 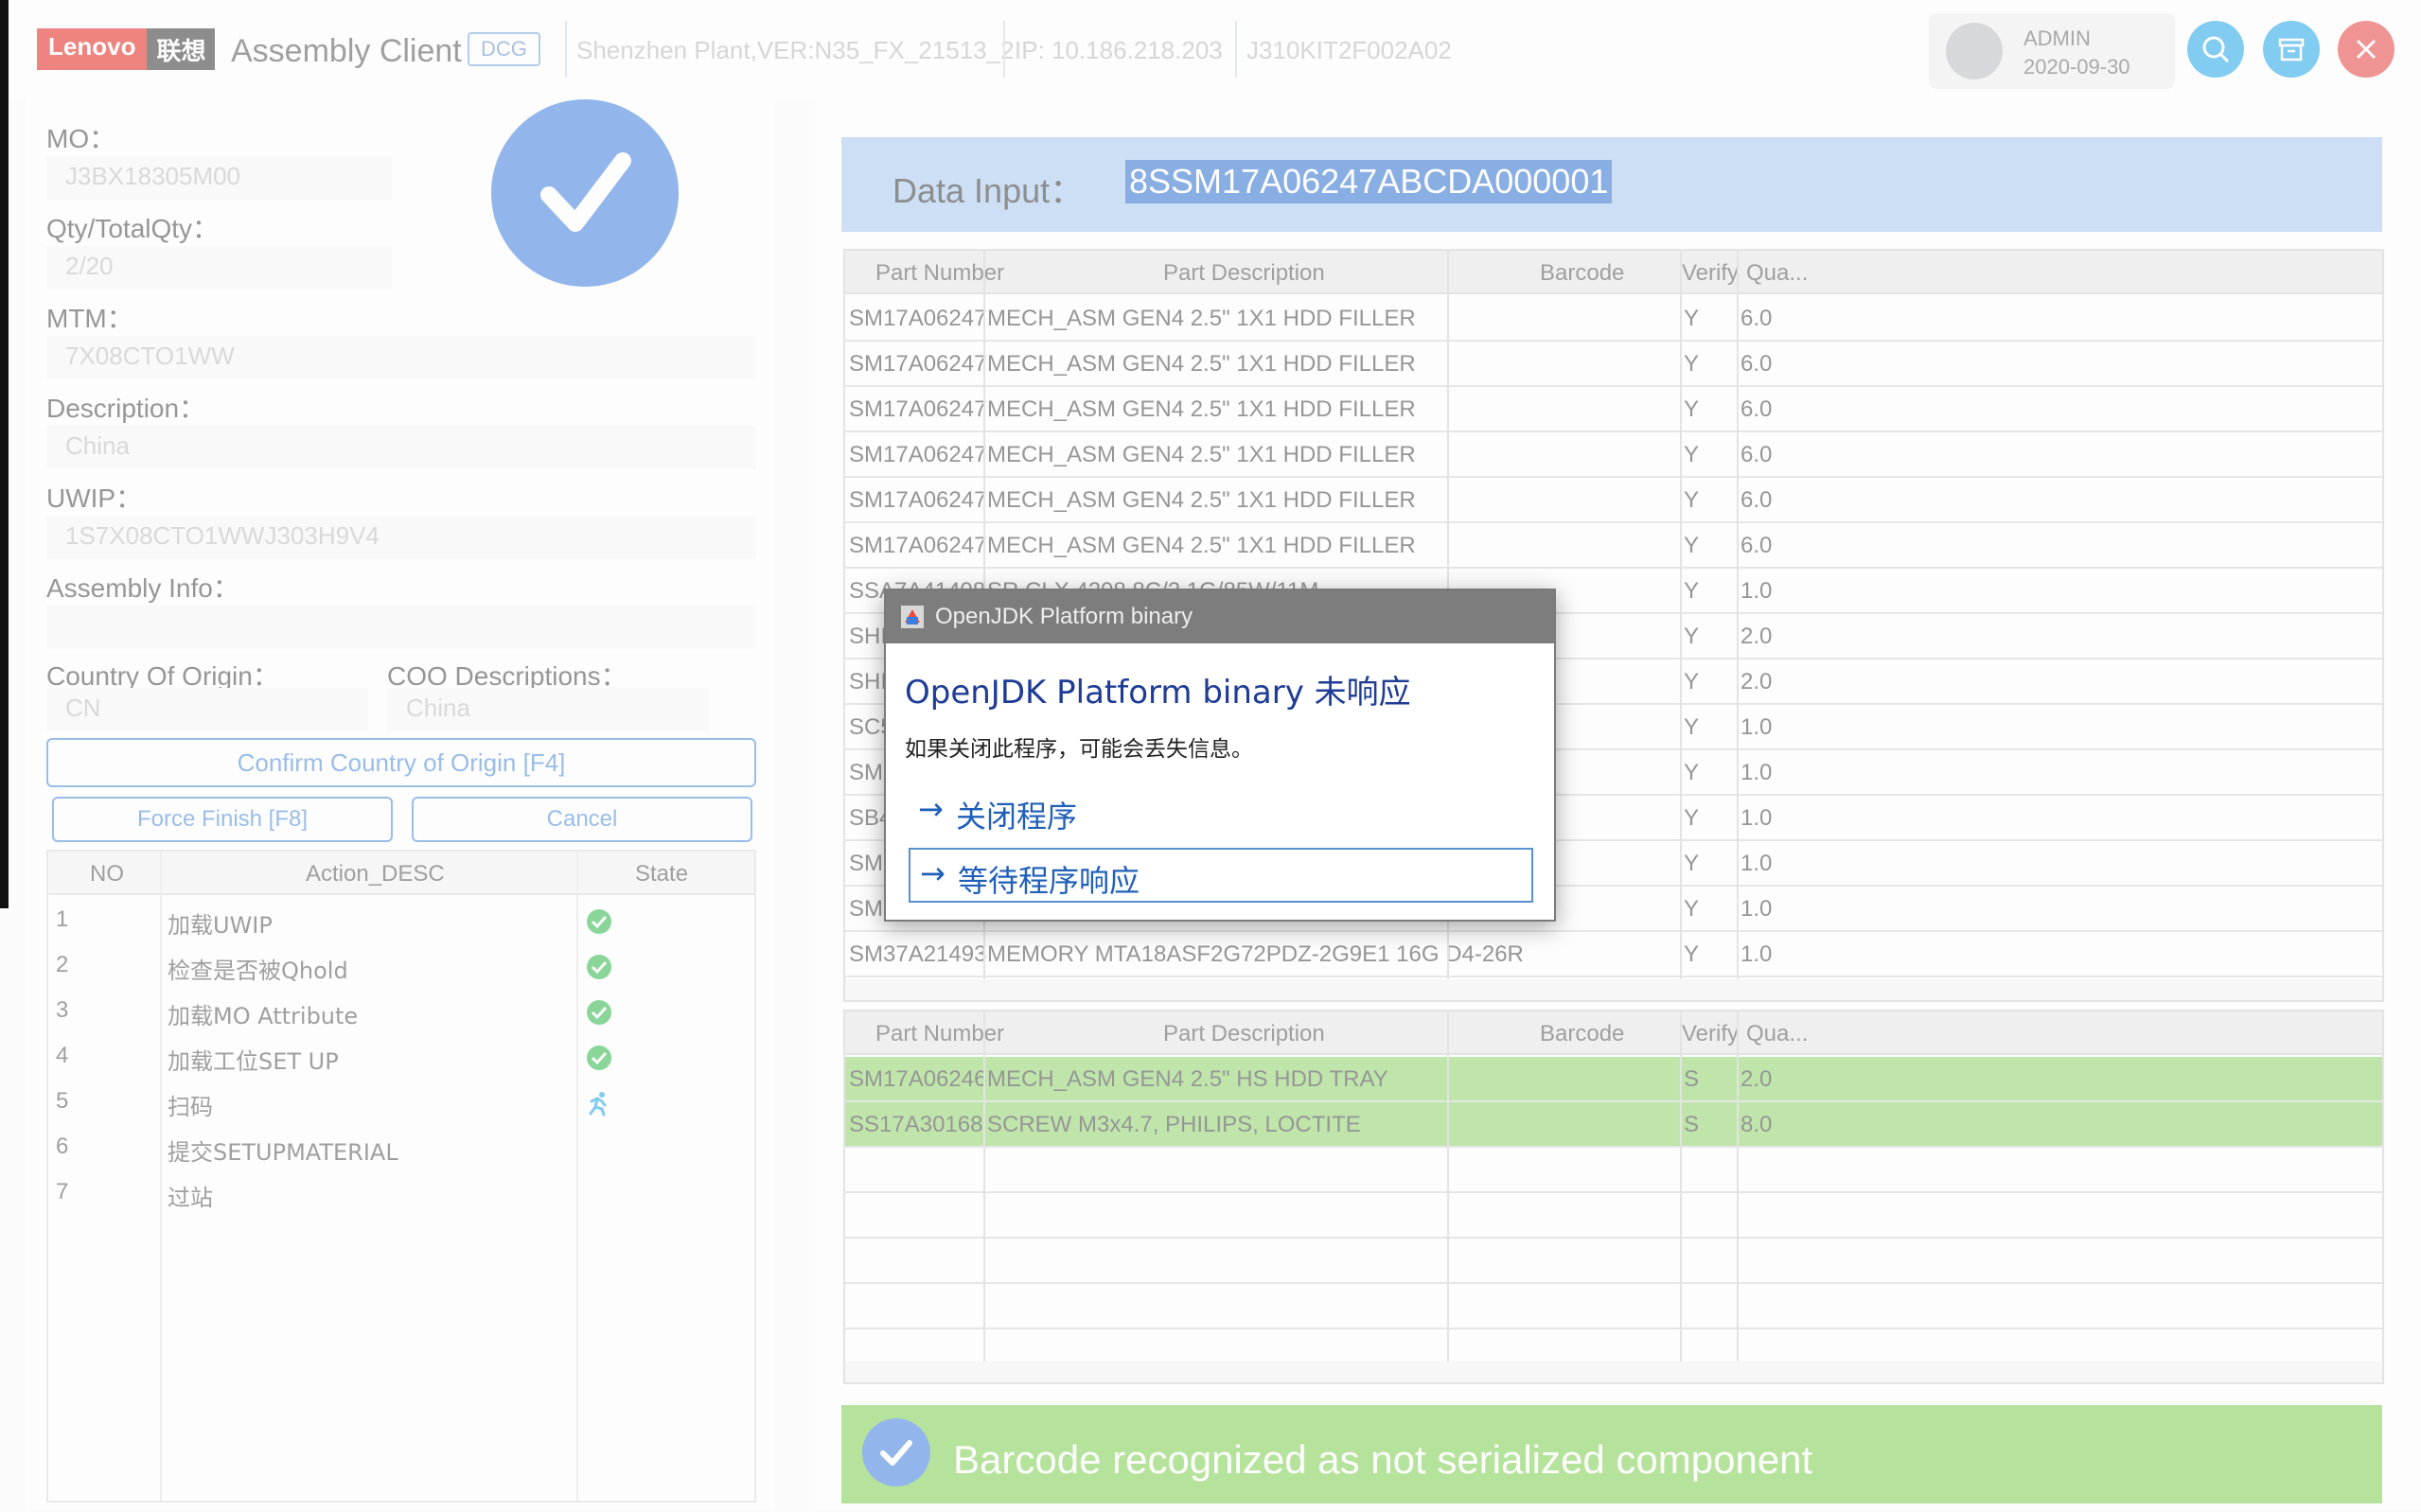 What do you see at coordinates (401, 1011) in the screenshot?
I see `action-row: 3 加载MO Attribute` at bounding box center [401, 1011].